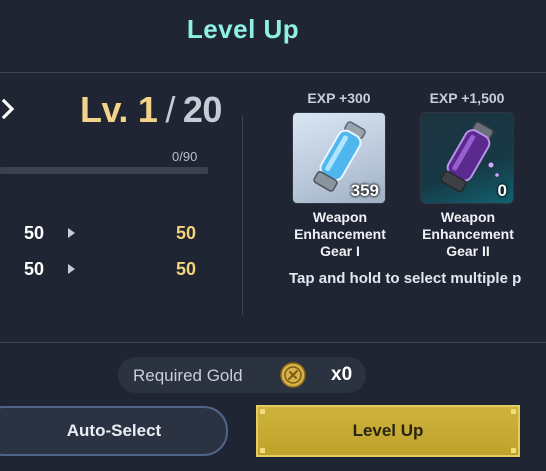 The height and width of the screenshot is (471, 546). What do you see at coordinates (188, 375) in the screenshot?
I see `required-gold-label: Required Gold` at bounding box center [188, 375].